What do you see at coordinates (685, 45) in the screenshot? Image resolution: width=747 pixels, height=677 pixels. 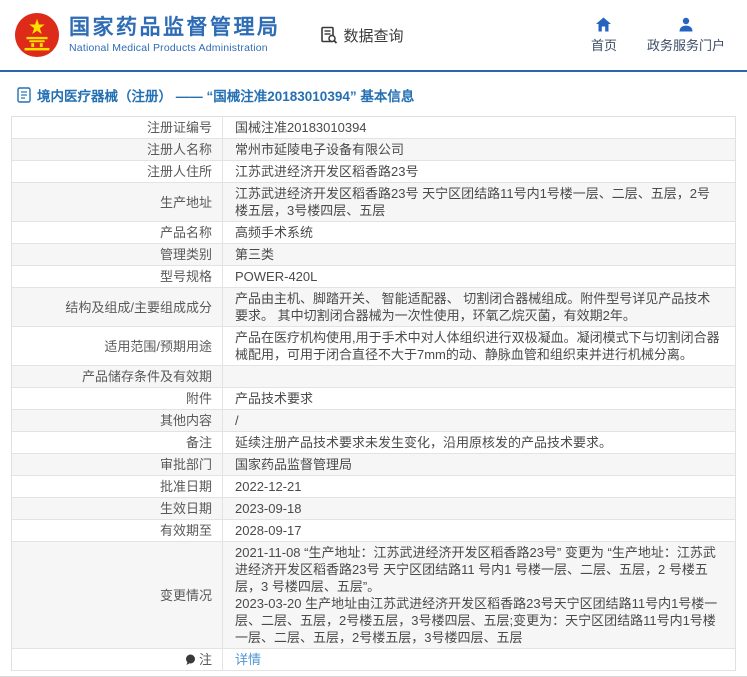 I see `nav-portal-label: 政务服务门户` at bounding box center [685, 45].